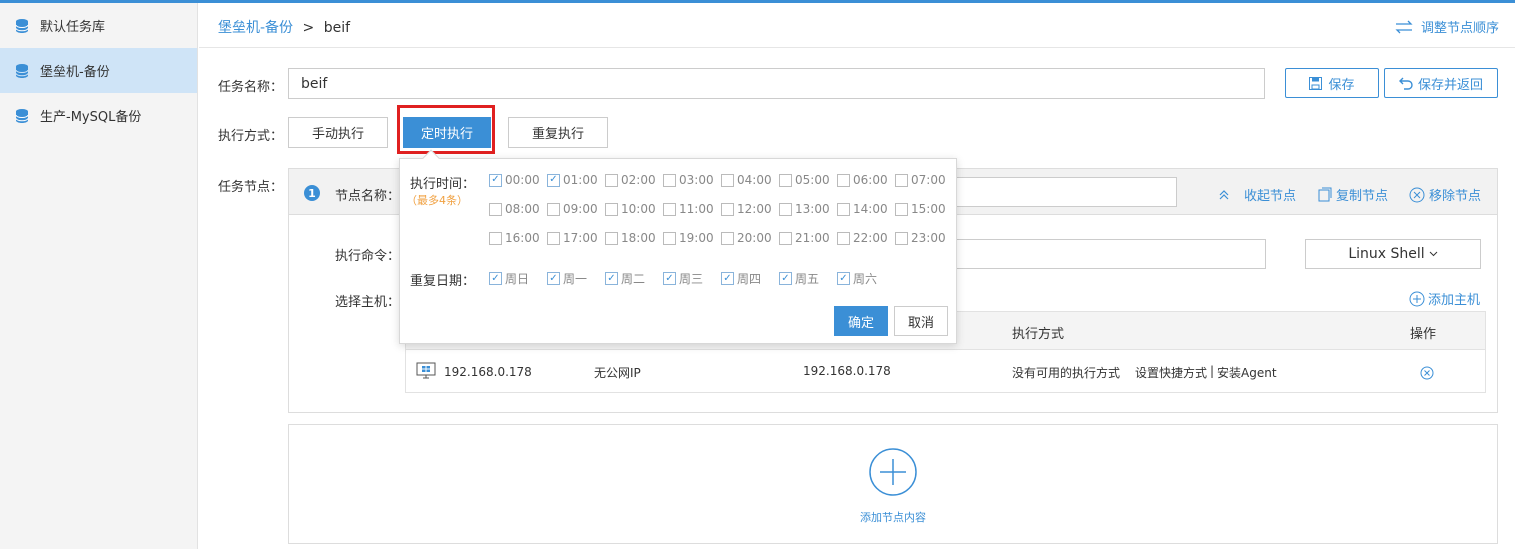 The width and height of the screenshot is (1515, 549). I want to click on day-checkbox: ✓ 周四, so click(741, 278).